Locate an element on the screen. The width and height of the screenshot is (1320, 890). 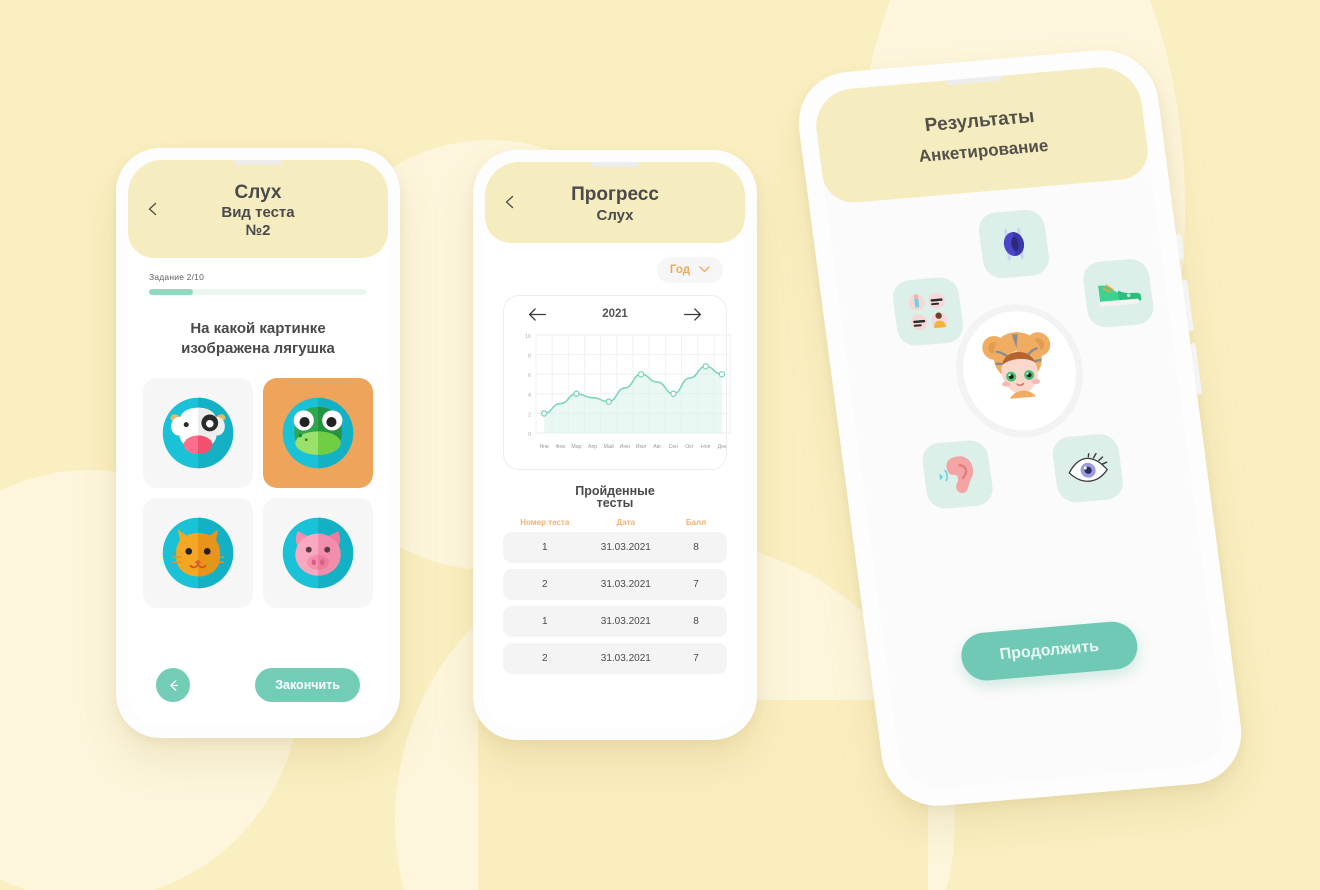
table-cell: 2 is located at coordinates (545, 658).